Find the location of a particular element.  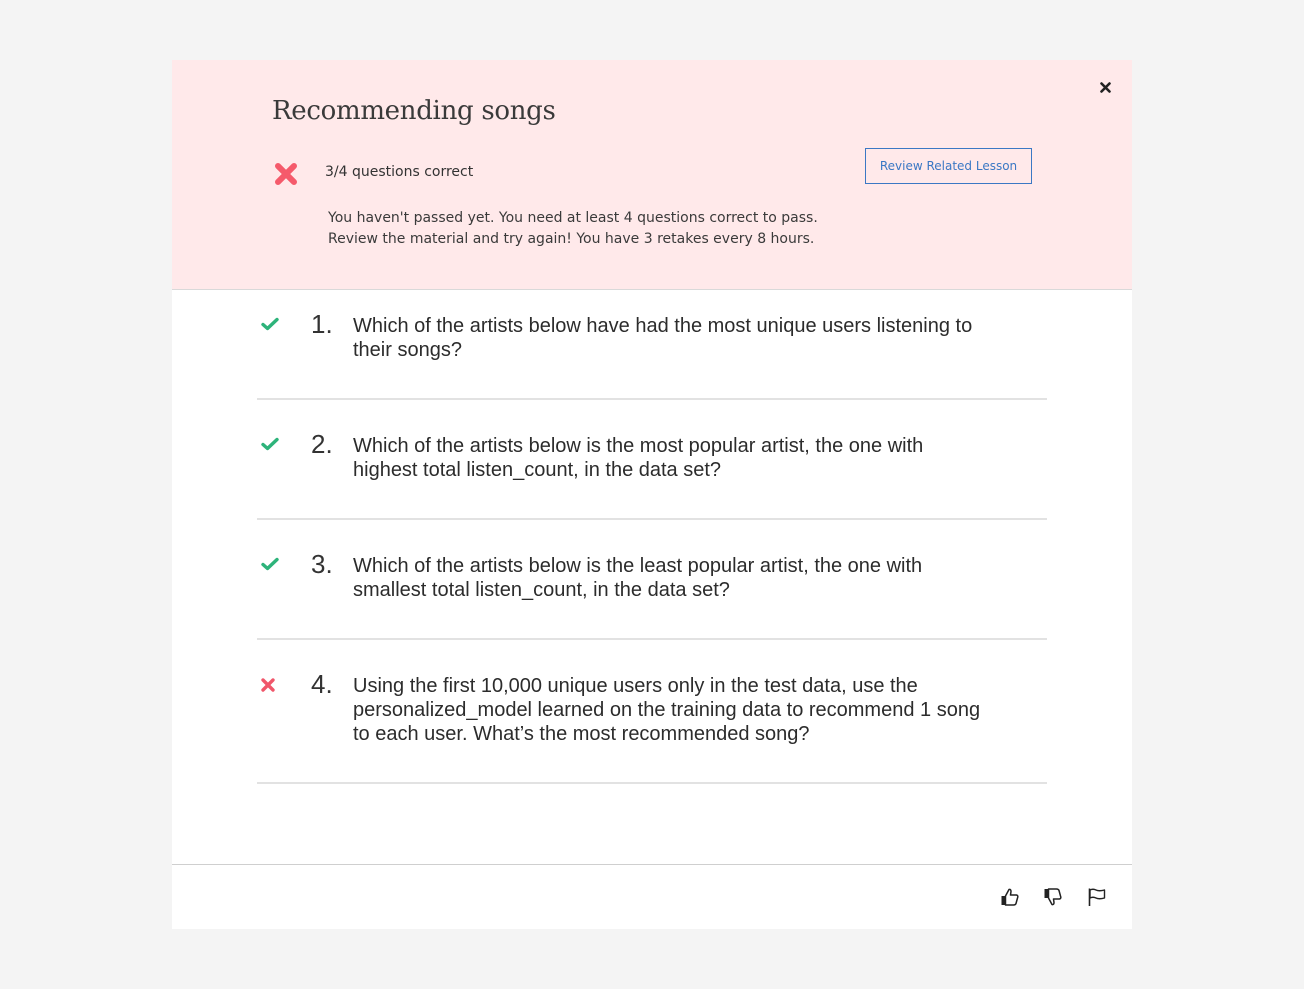

question-number: 3. is located at coordinates (322, 564).